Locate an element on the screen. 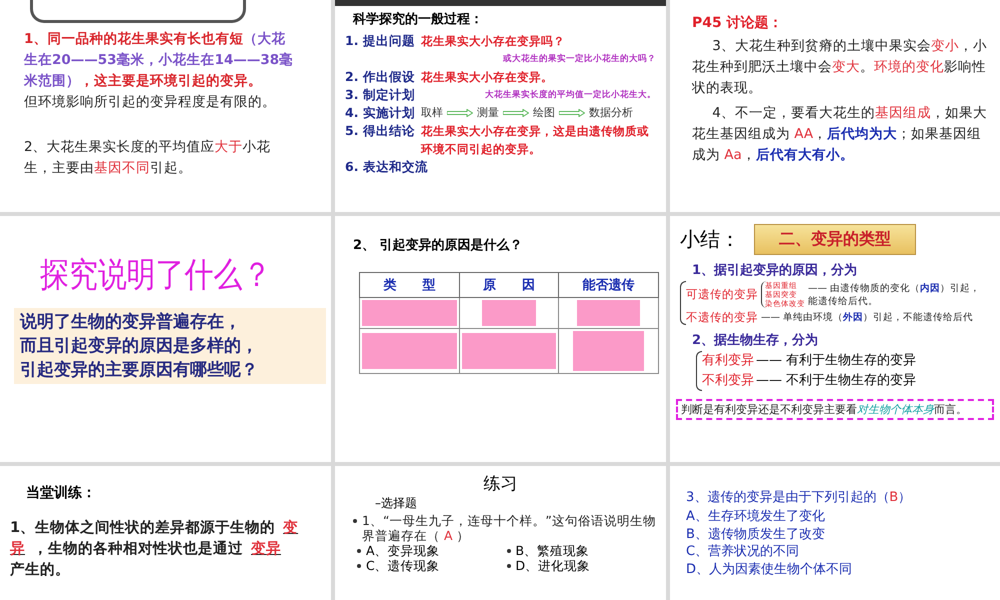  slide-title: 练习 is located at coordinates (500, 484).